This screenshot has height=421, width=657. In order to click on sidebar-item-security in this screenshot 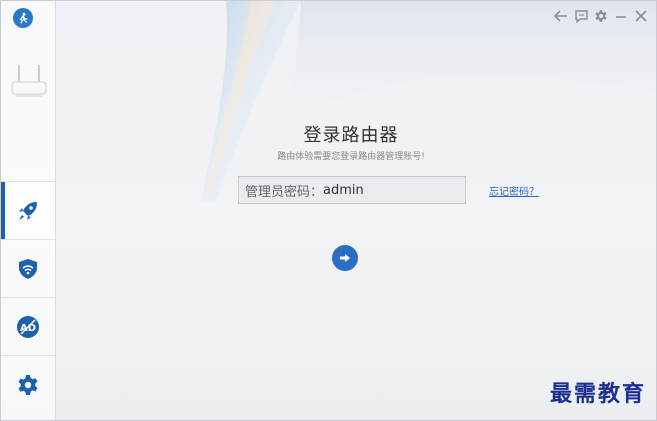, I will do `click(28, 268)`.